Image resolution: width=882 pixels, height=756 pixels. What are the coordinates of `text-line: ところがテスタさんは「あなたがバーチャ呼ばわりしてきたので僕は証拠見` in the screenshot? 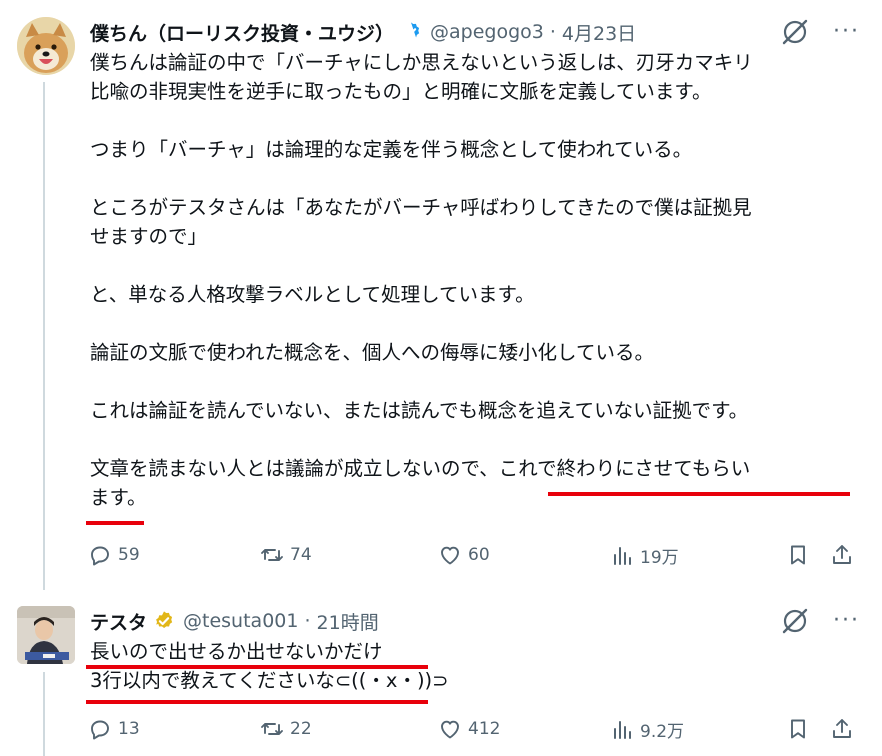 It's located at (421, 207).